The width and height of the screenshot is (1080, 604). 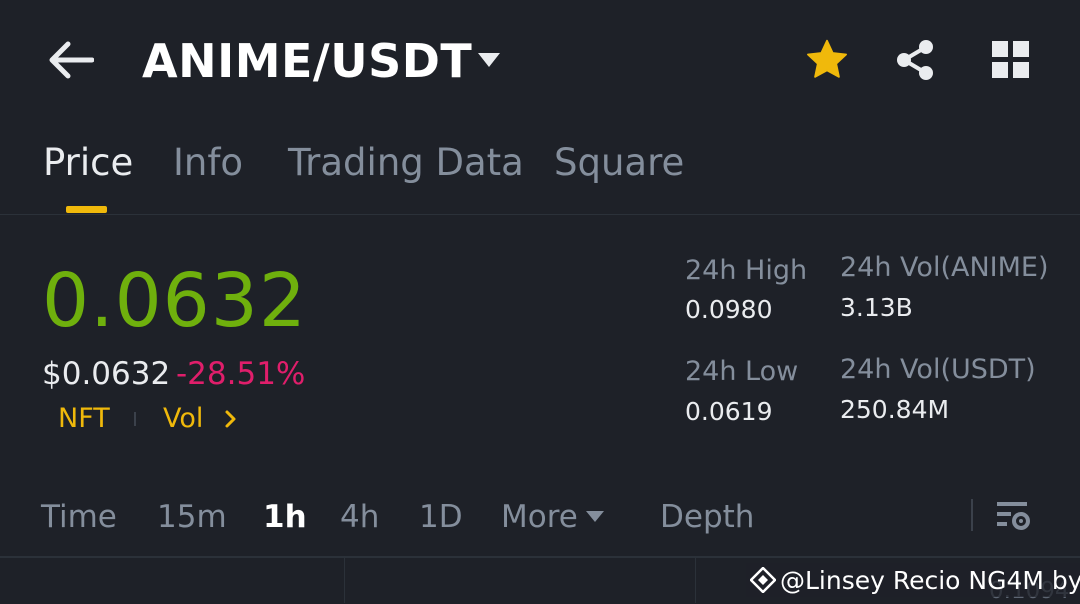 I want to click on grid-icon, so click(x=1011, y=60).